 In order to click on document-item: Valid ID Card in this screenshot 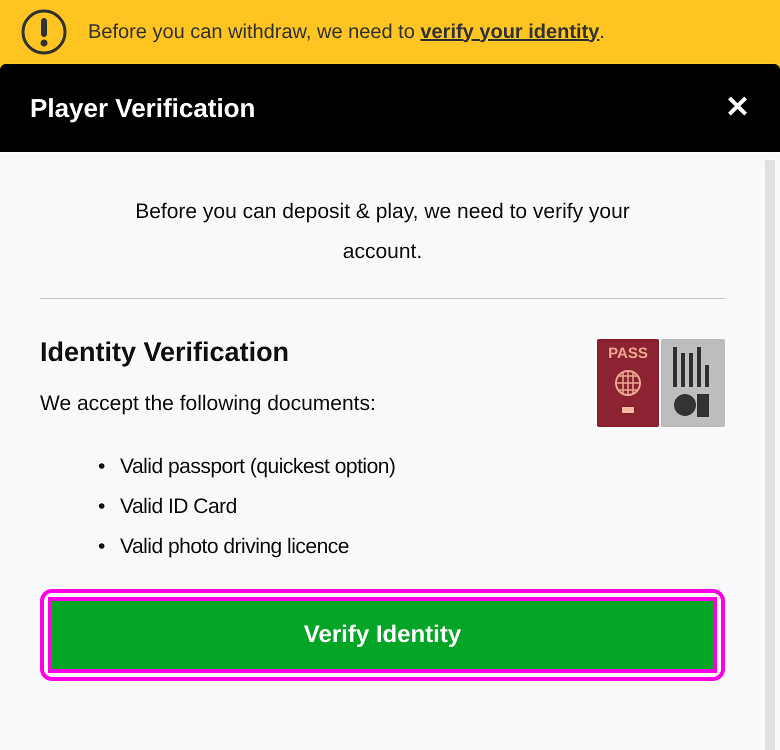, I will do `click(178, 507)`.